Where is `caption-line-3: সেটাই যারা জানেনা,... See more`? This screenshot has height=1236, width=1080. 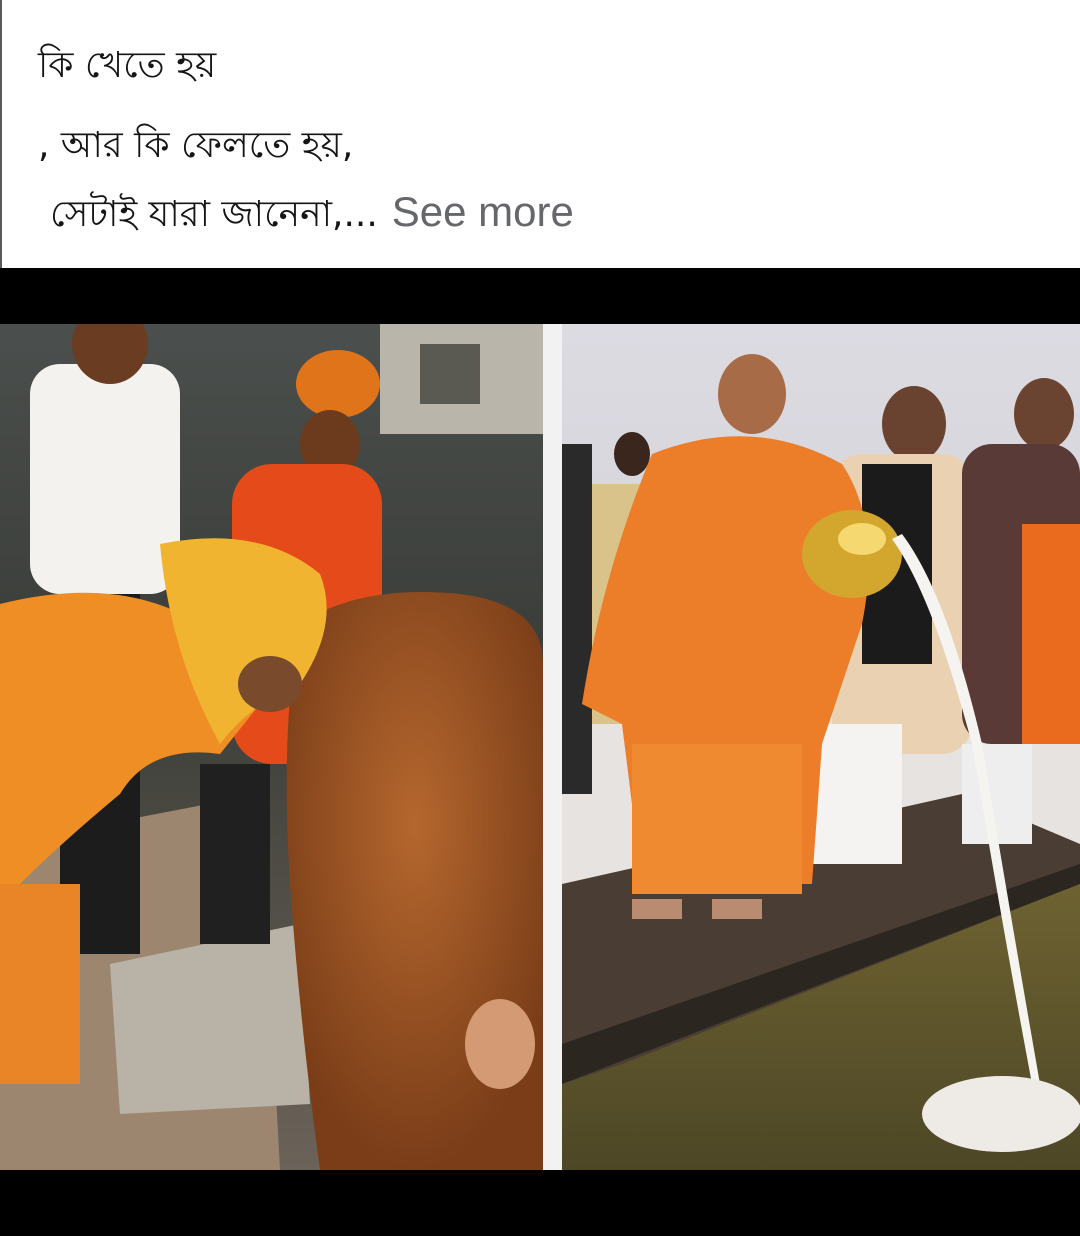
caption-line-3: সেটাই যারা জানেনা,... See more is located at coordinates (312, 213).